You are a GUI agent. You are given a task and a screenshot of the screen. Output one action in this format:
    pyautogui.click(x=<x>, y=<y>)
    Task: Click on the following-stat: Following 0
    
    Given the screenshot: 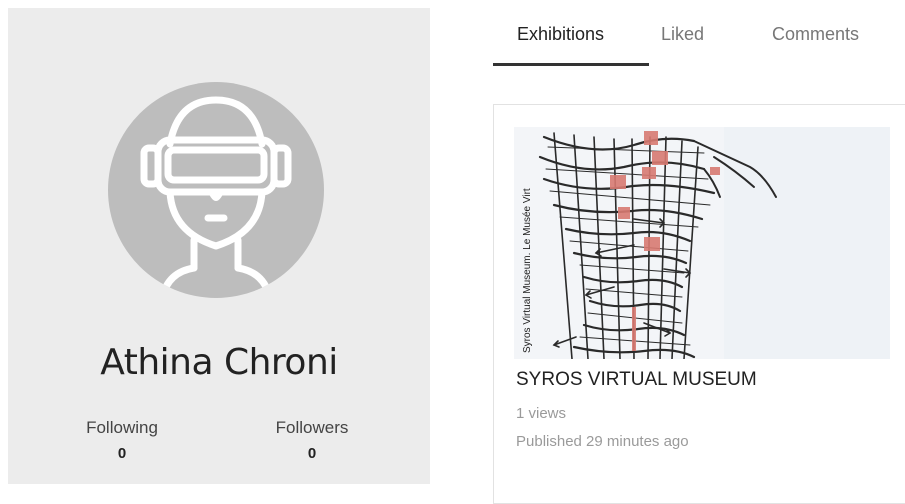 What is the action you would take?
    pyautogui.click(x=122, y=441)
    